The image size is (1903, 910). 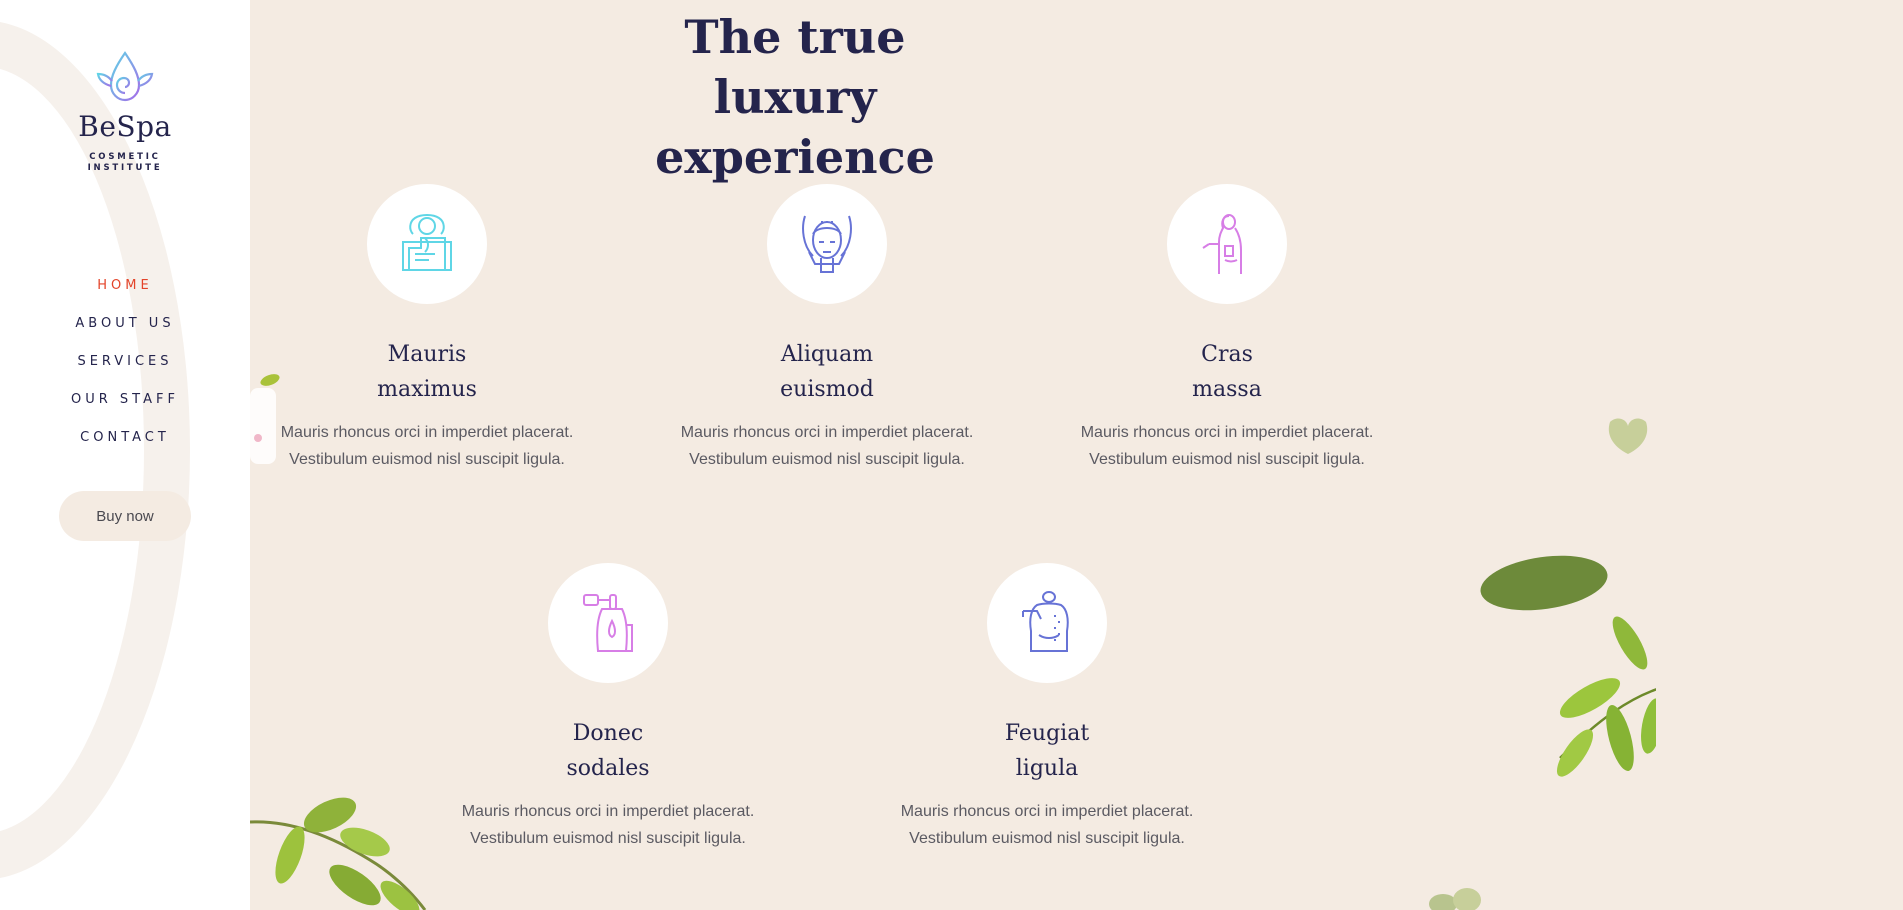 What do you see at coordinates (1628, 436) in the screenshot?
I see `leaf-small-right-image` at bounding box center [1628, 436].